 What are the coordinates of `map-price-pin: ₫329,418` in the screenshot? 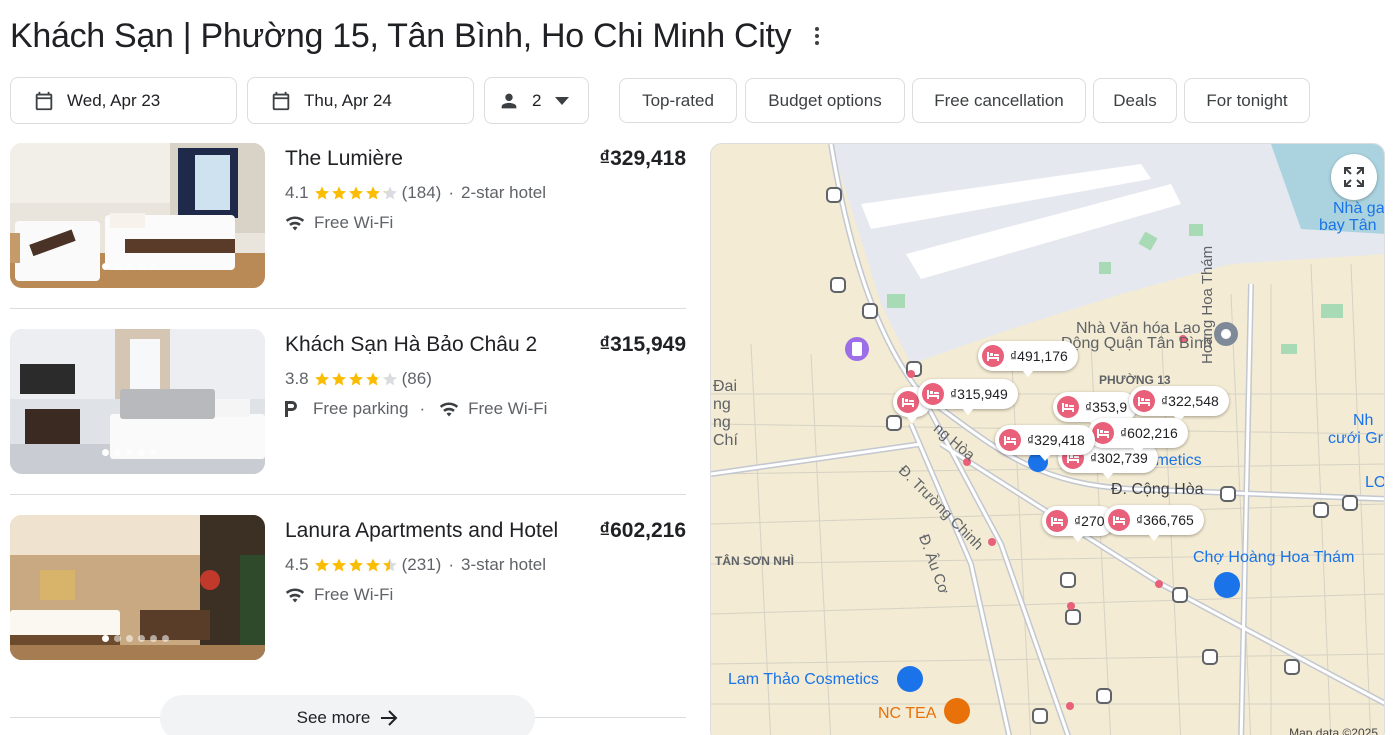 It's located at (1045, 443).